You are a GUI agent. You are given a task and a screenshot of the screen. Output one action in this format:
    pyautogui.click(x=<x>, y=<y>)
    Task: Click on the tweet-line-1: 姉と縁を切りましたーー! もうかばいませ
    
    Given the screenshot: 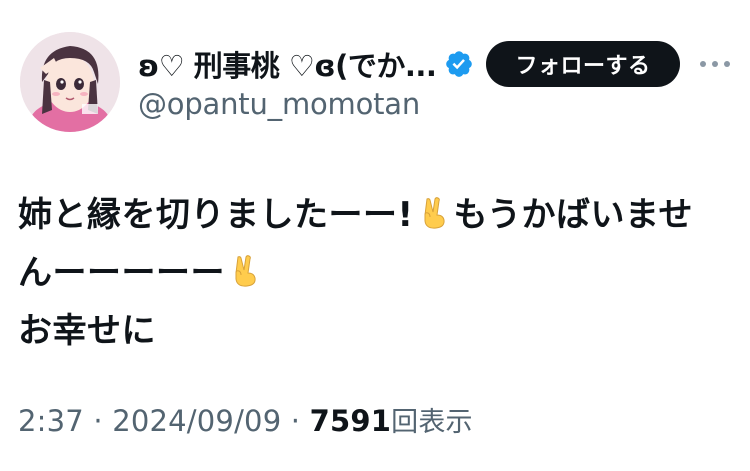 What is the action you would take?
    pyautogui.click(x=378, y=215)
    